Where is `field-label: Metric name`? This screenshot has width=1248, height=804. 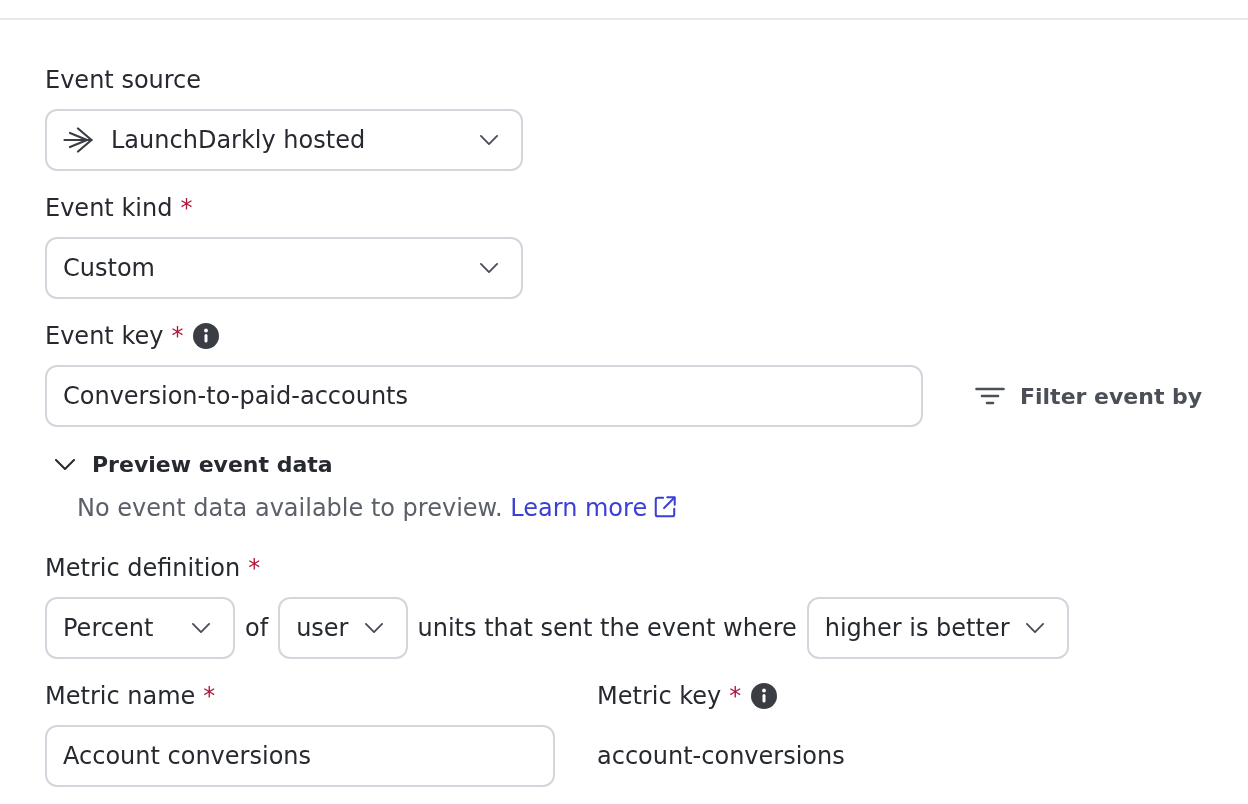 field-label: Metric name is located at coordinates (120, 696).